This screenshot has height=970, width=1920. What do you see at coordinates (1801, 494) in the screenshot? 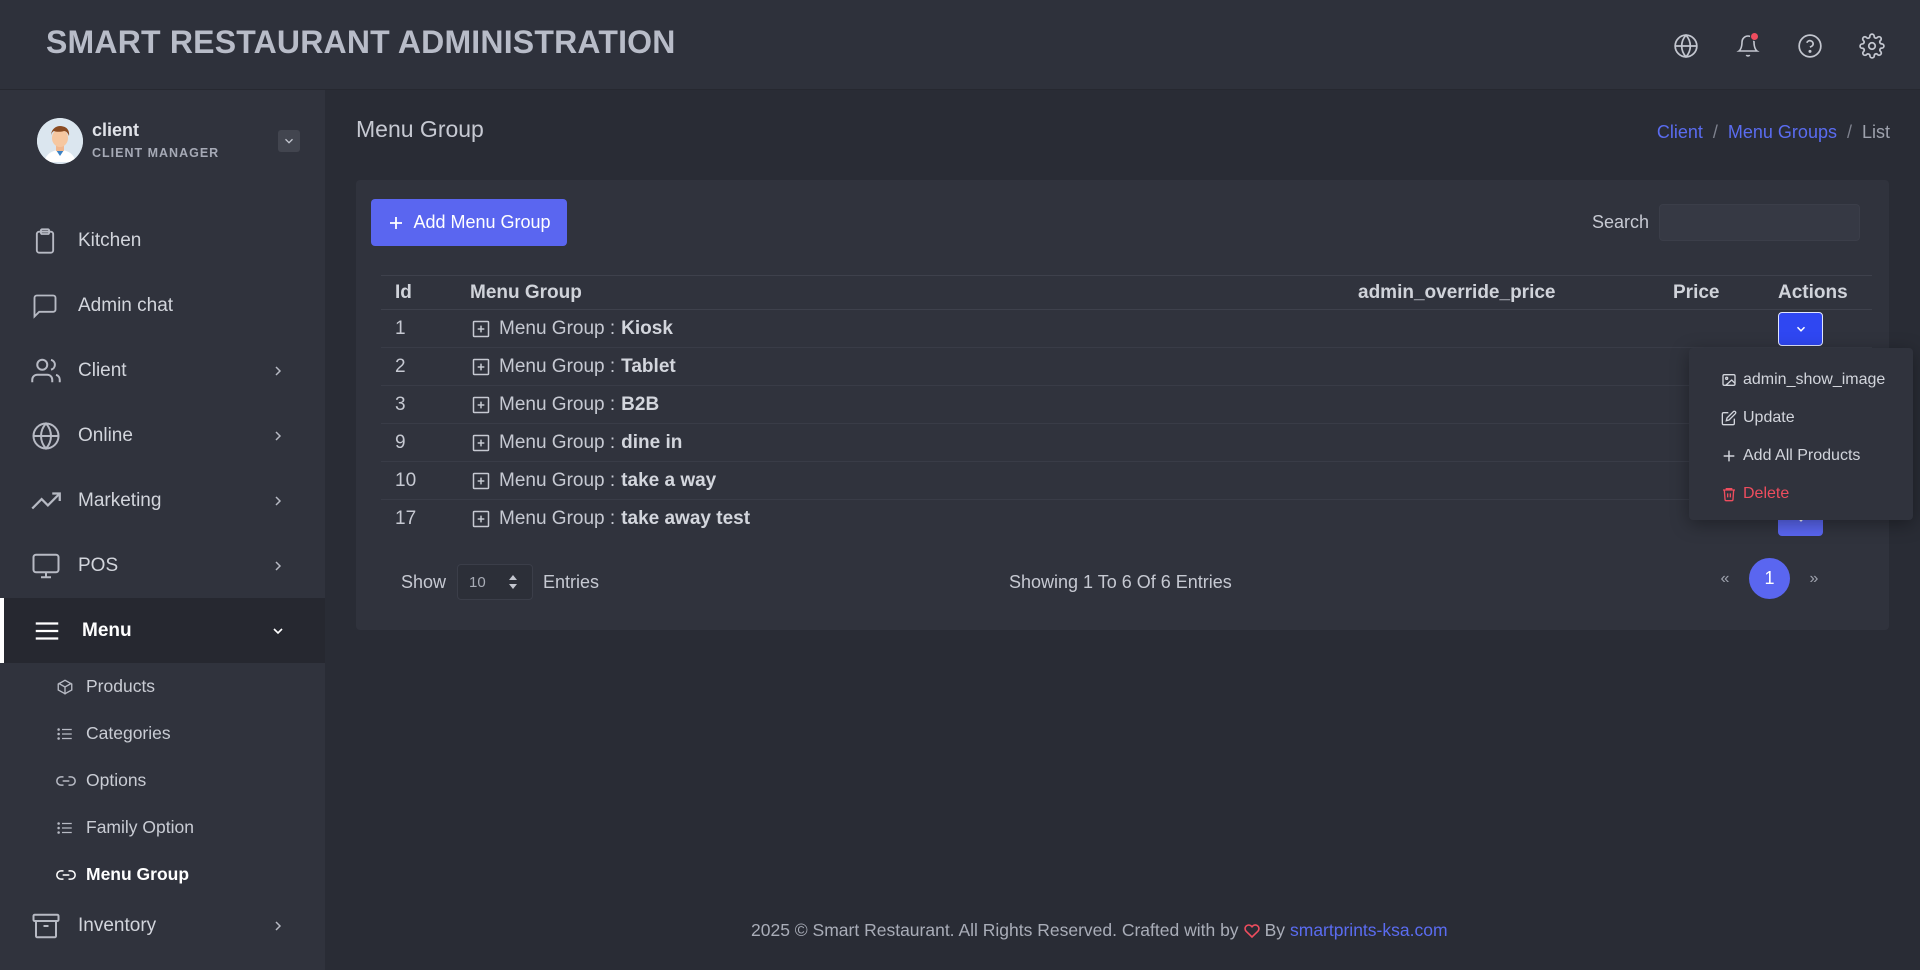
I see `action-delete: Delete` at bounding box center [1801, 494].